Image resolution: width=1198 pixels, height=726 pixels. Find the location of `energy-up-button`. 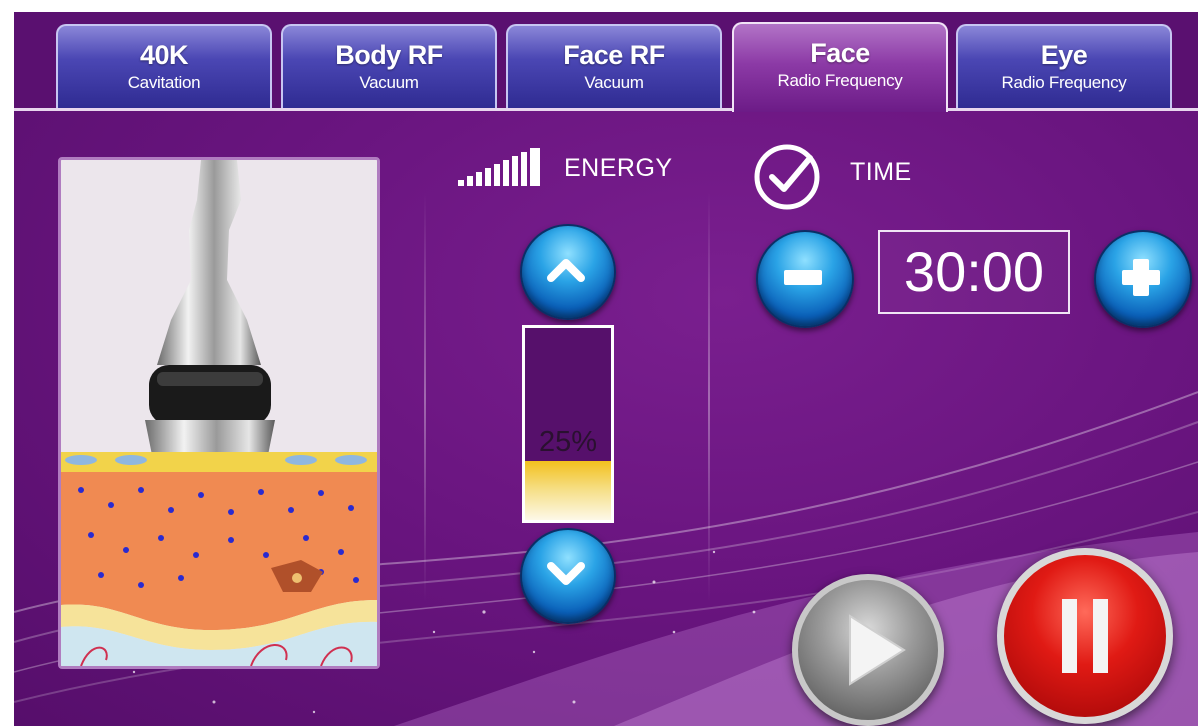

energy-up-button is located at coordinates (568, 272).